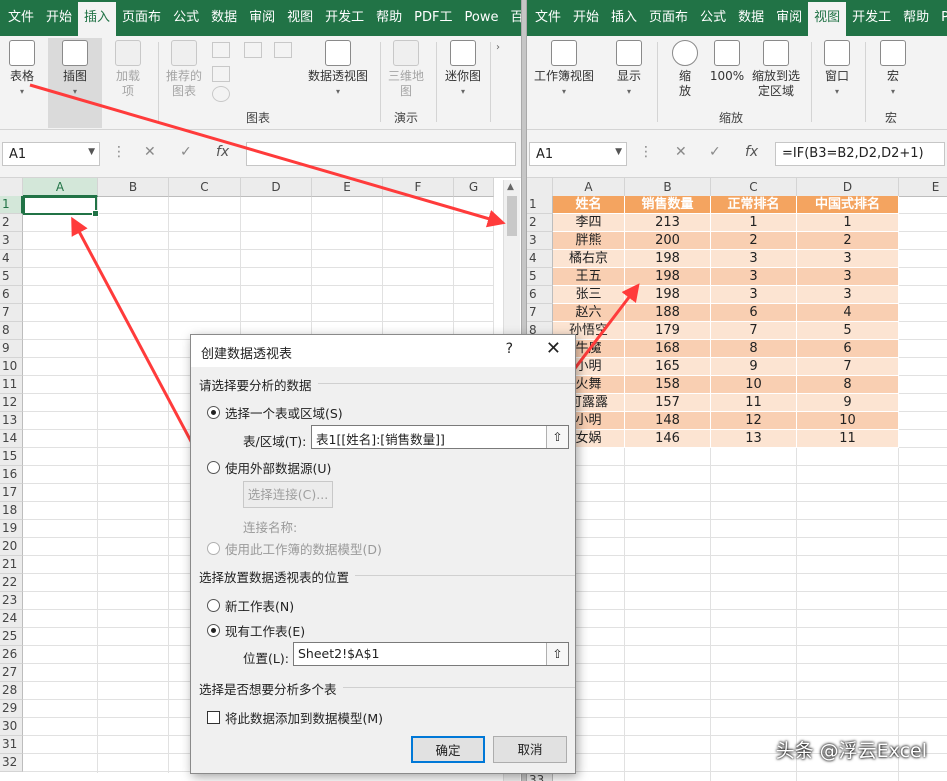  Describe the element at coordinates (11, 421) in the screenshot. I see `row-header: 13` at that location.